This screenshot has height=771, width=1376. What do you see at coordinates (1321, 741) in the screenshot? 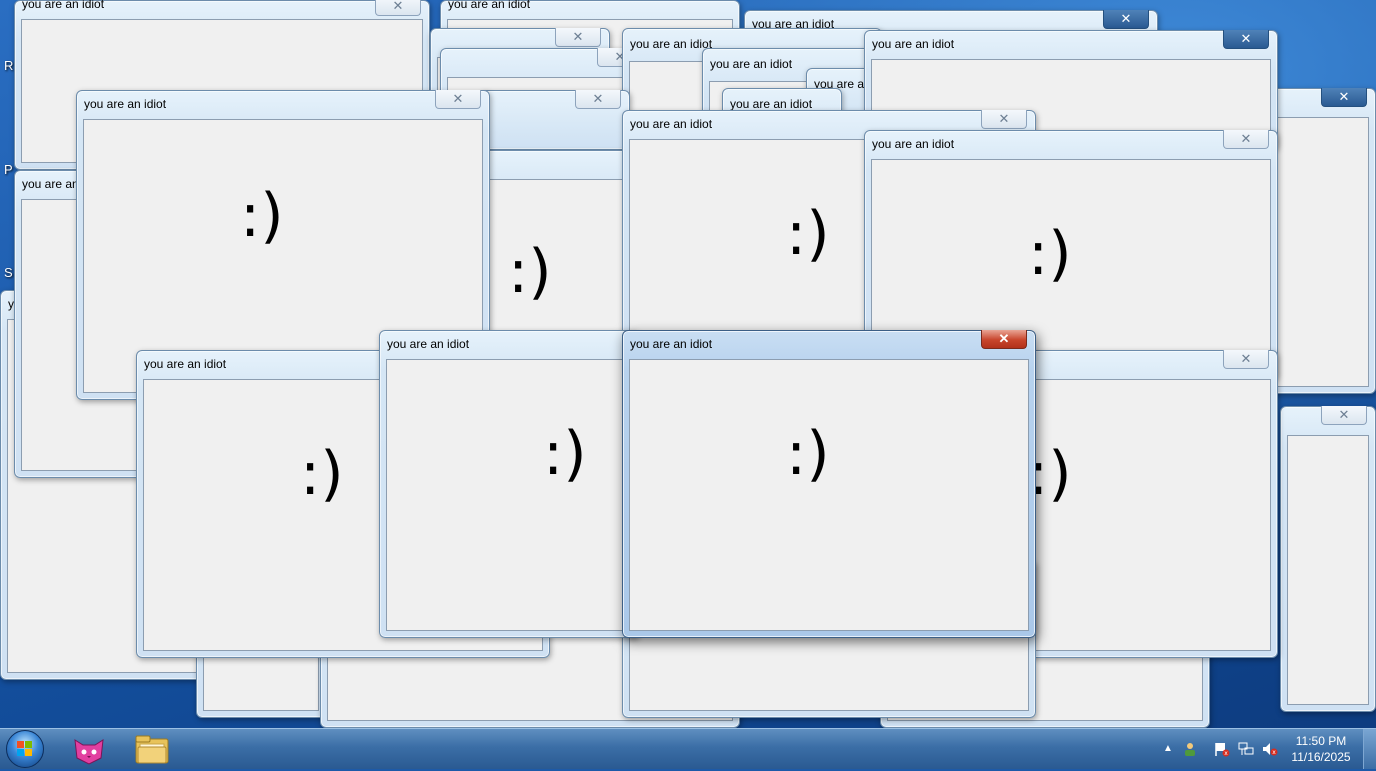
I see `clock-time: 11:50 PM` at bounding box center [1321, 741].